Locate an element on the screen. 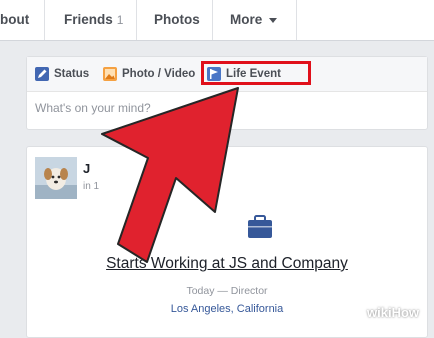  photo-icon is located at coordinates (110, 74).